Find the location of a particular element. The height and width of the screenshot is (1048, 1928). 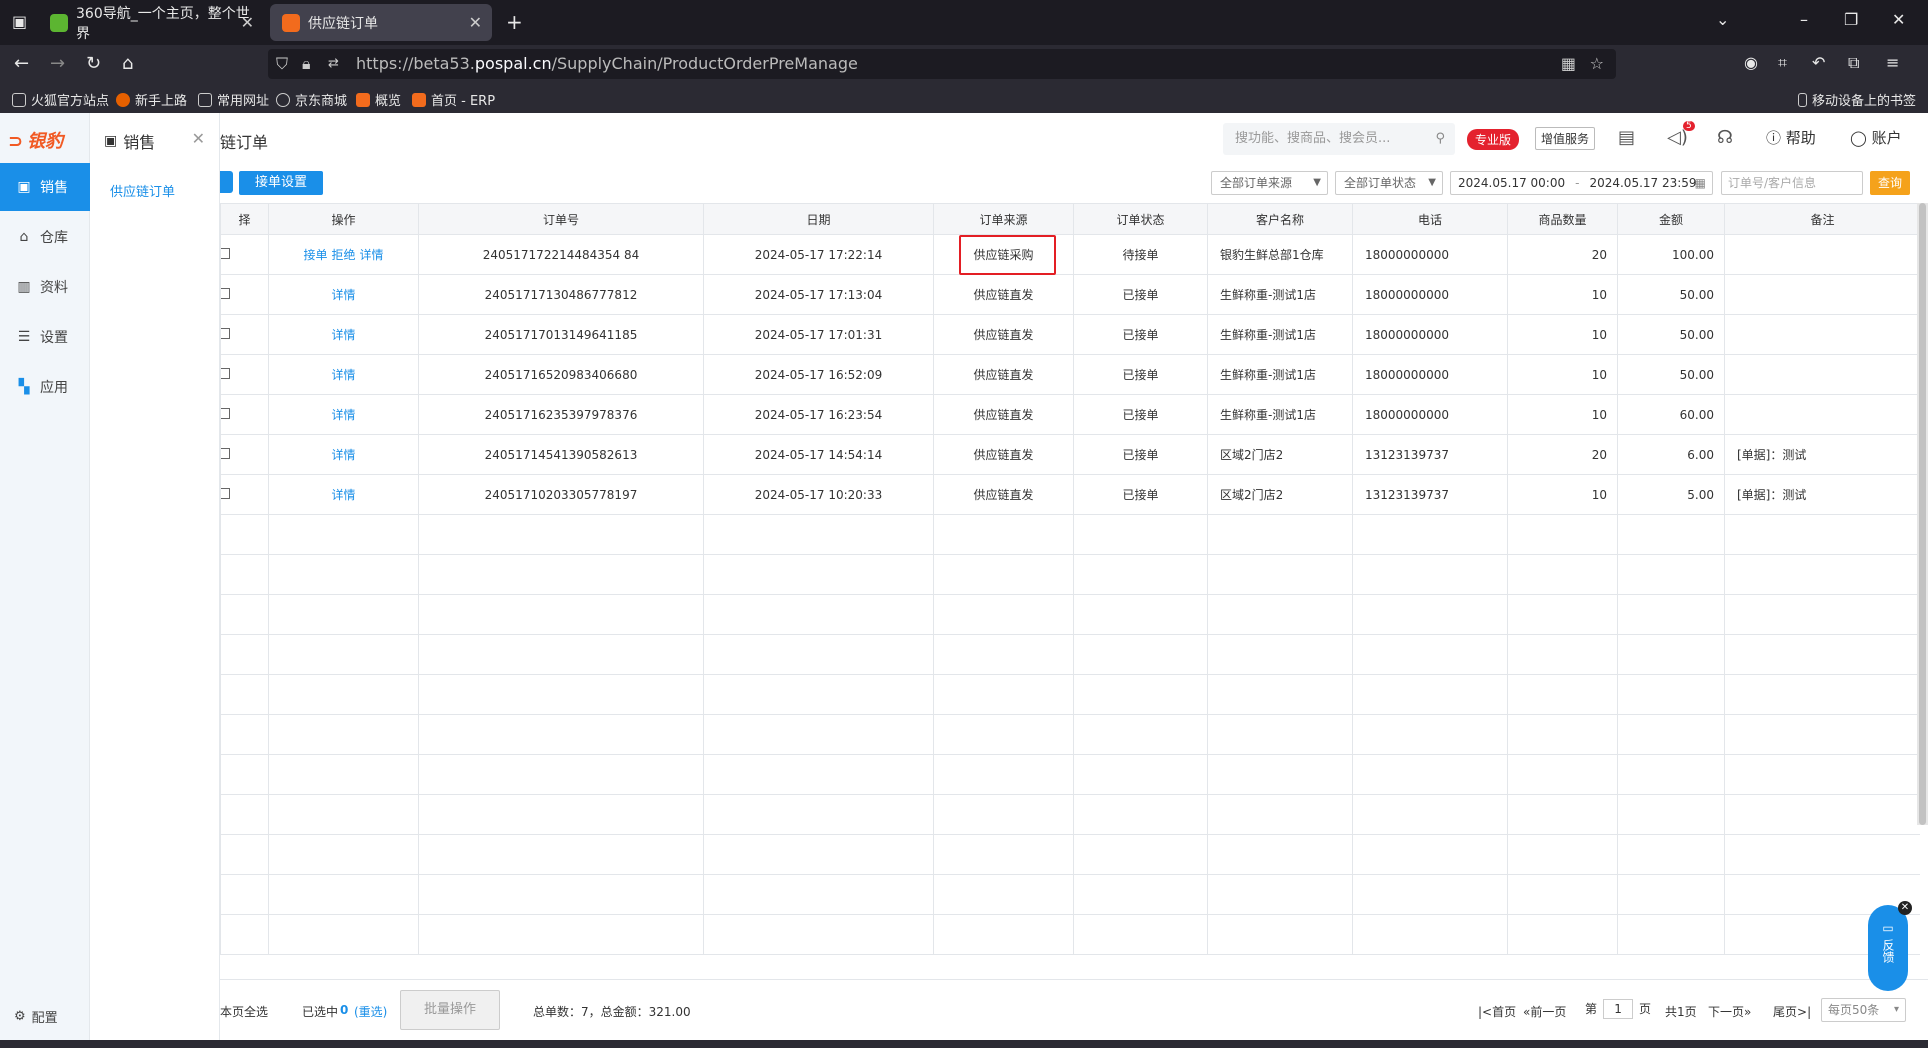

reject-link: 拒绝 is located at coordinates (343, 255).